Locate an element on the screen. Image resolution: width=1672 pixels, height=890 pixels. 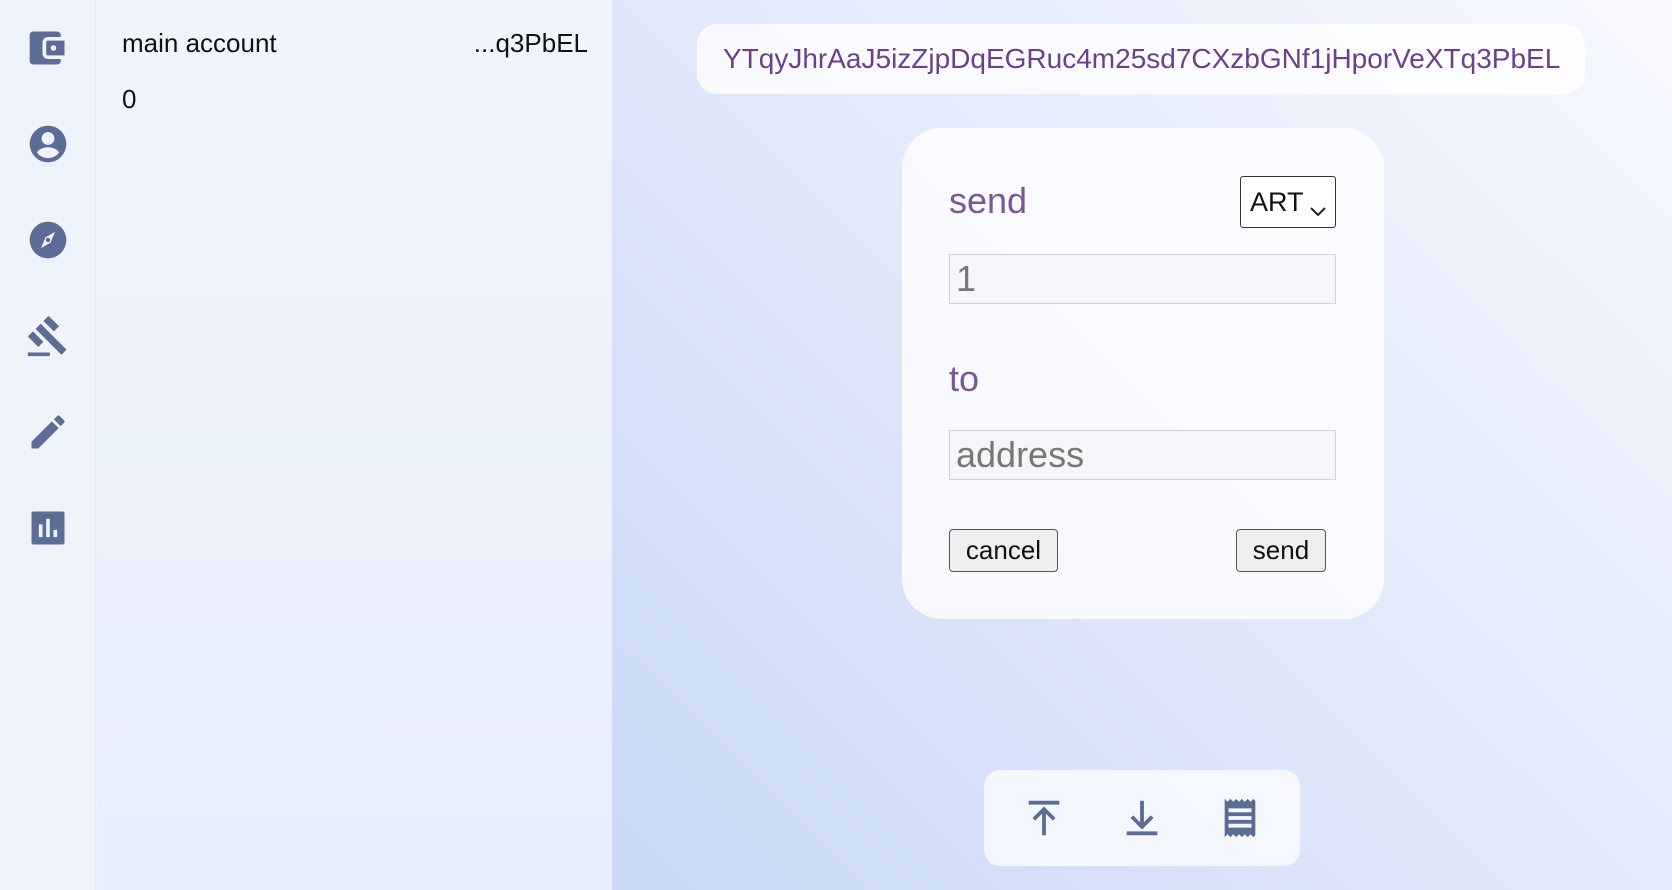
asset-select-value: ART is located at coordinates (1277, 201).